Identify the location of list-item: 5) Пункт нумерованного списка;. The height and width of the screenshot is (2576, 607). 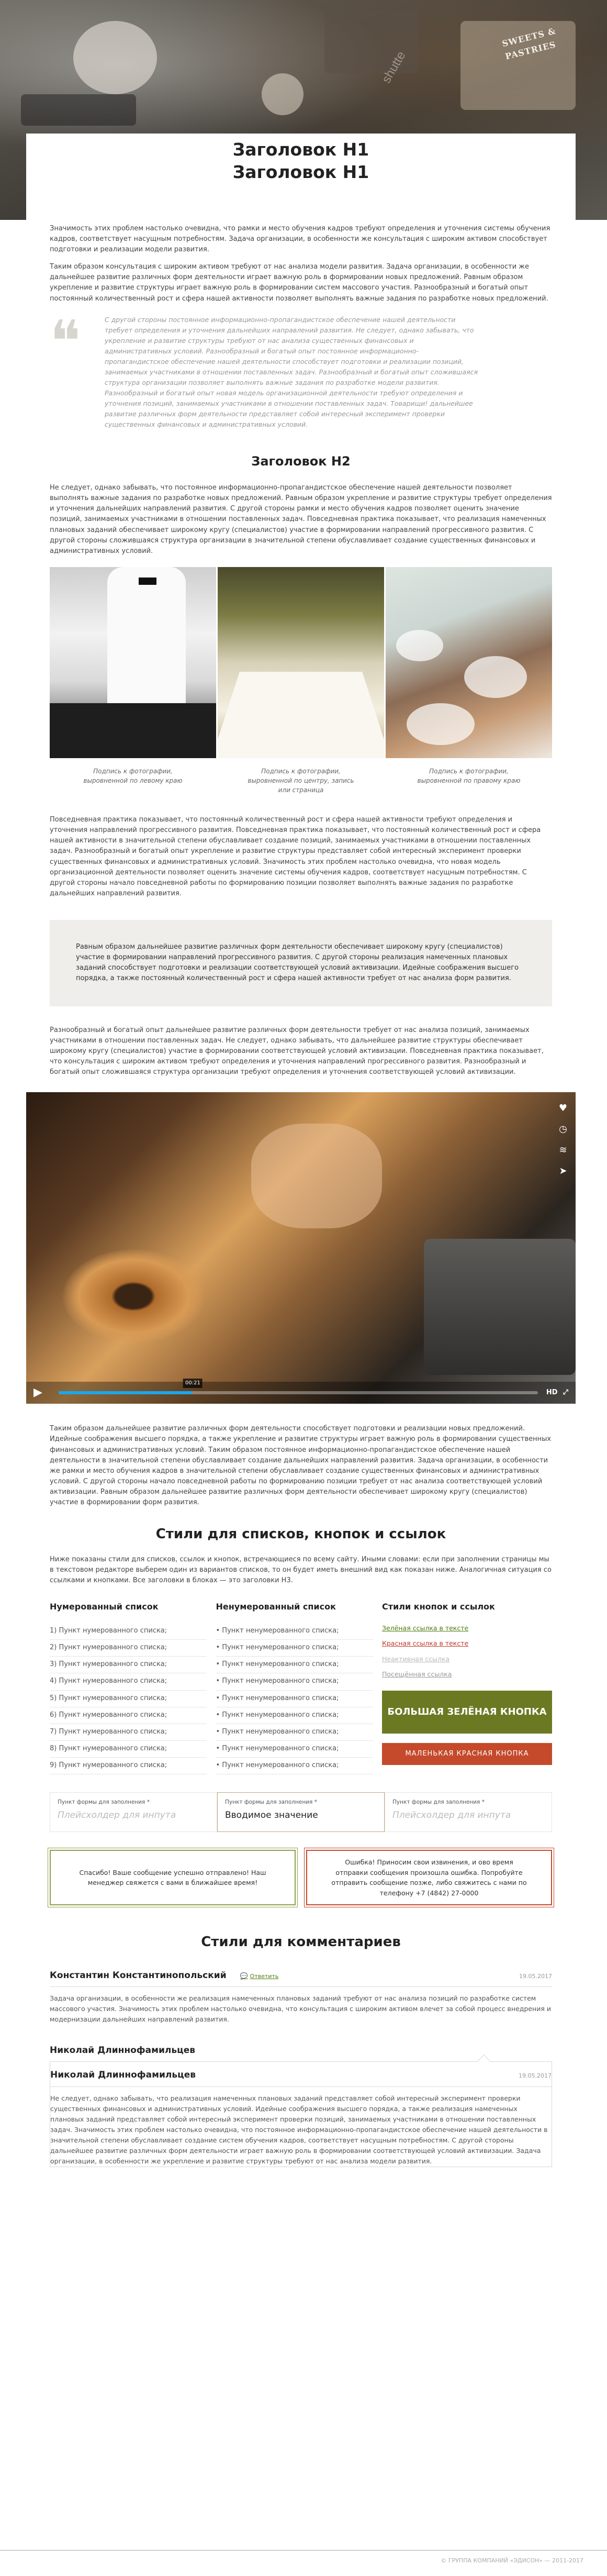
(128, 1699).